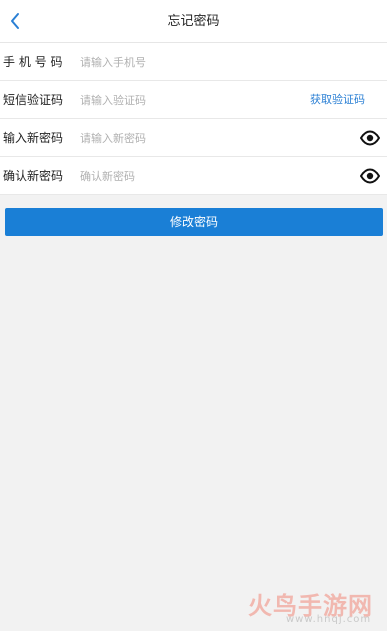 This screenshot has height=631, width=387. What do you see at coordinates (33, 100) in the screenshot?
I see `sms-code-label: 短信验证码` at bounding box center [33, 100].